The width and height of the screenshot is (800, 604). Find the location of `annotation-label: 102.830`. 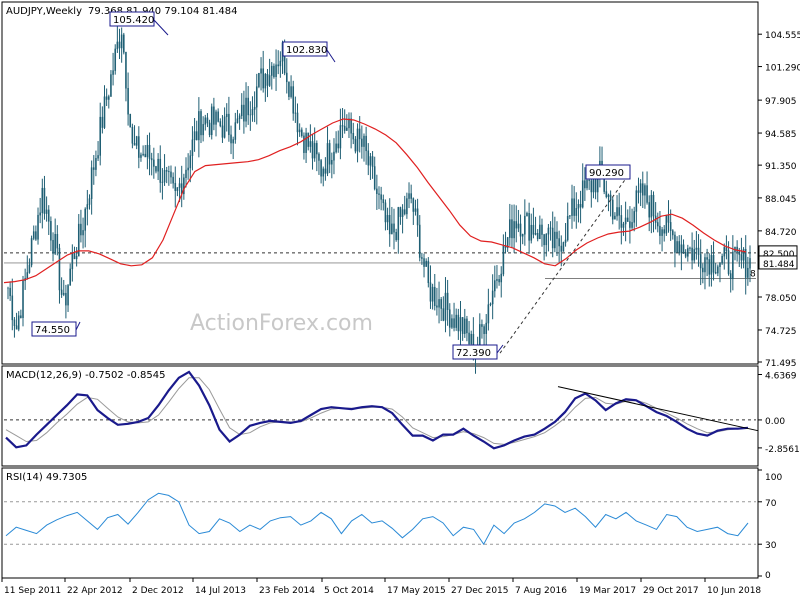

annotation-label: 102.830 is located at coordinates (306, 50).